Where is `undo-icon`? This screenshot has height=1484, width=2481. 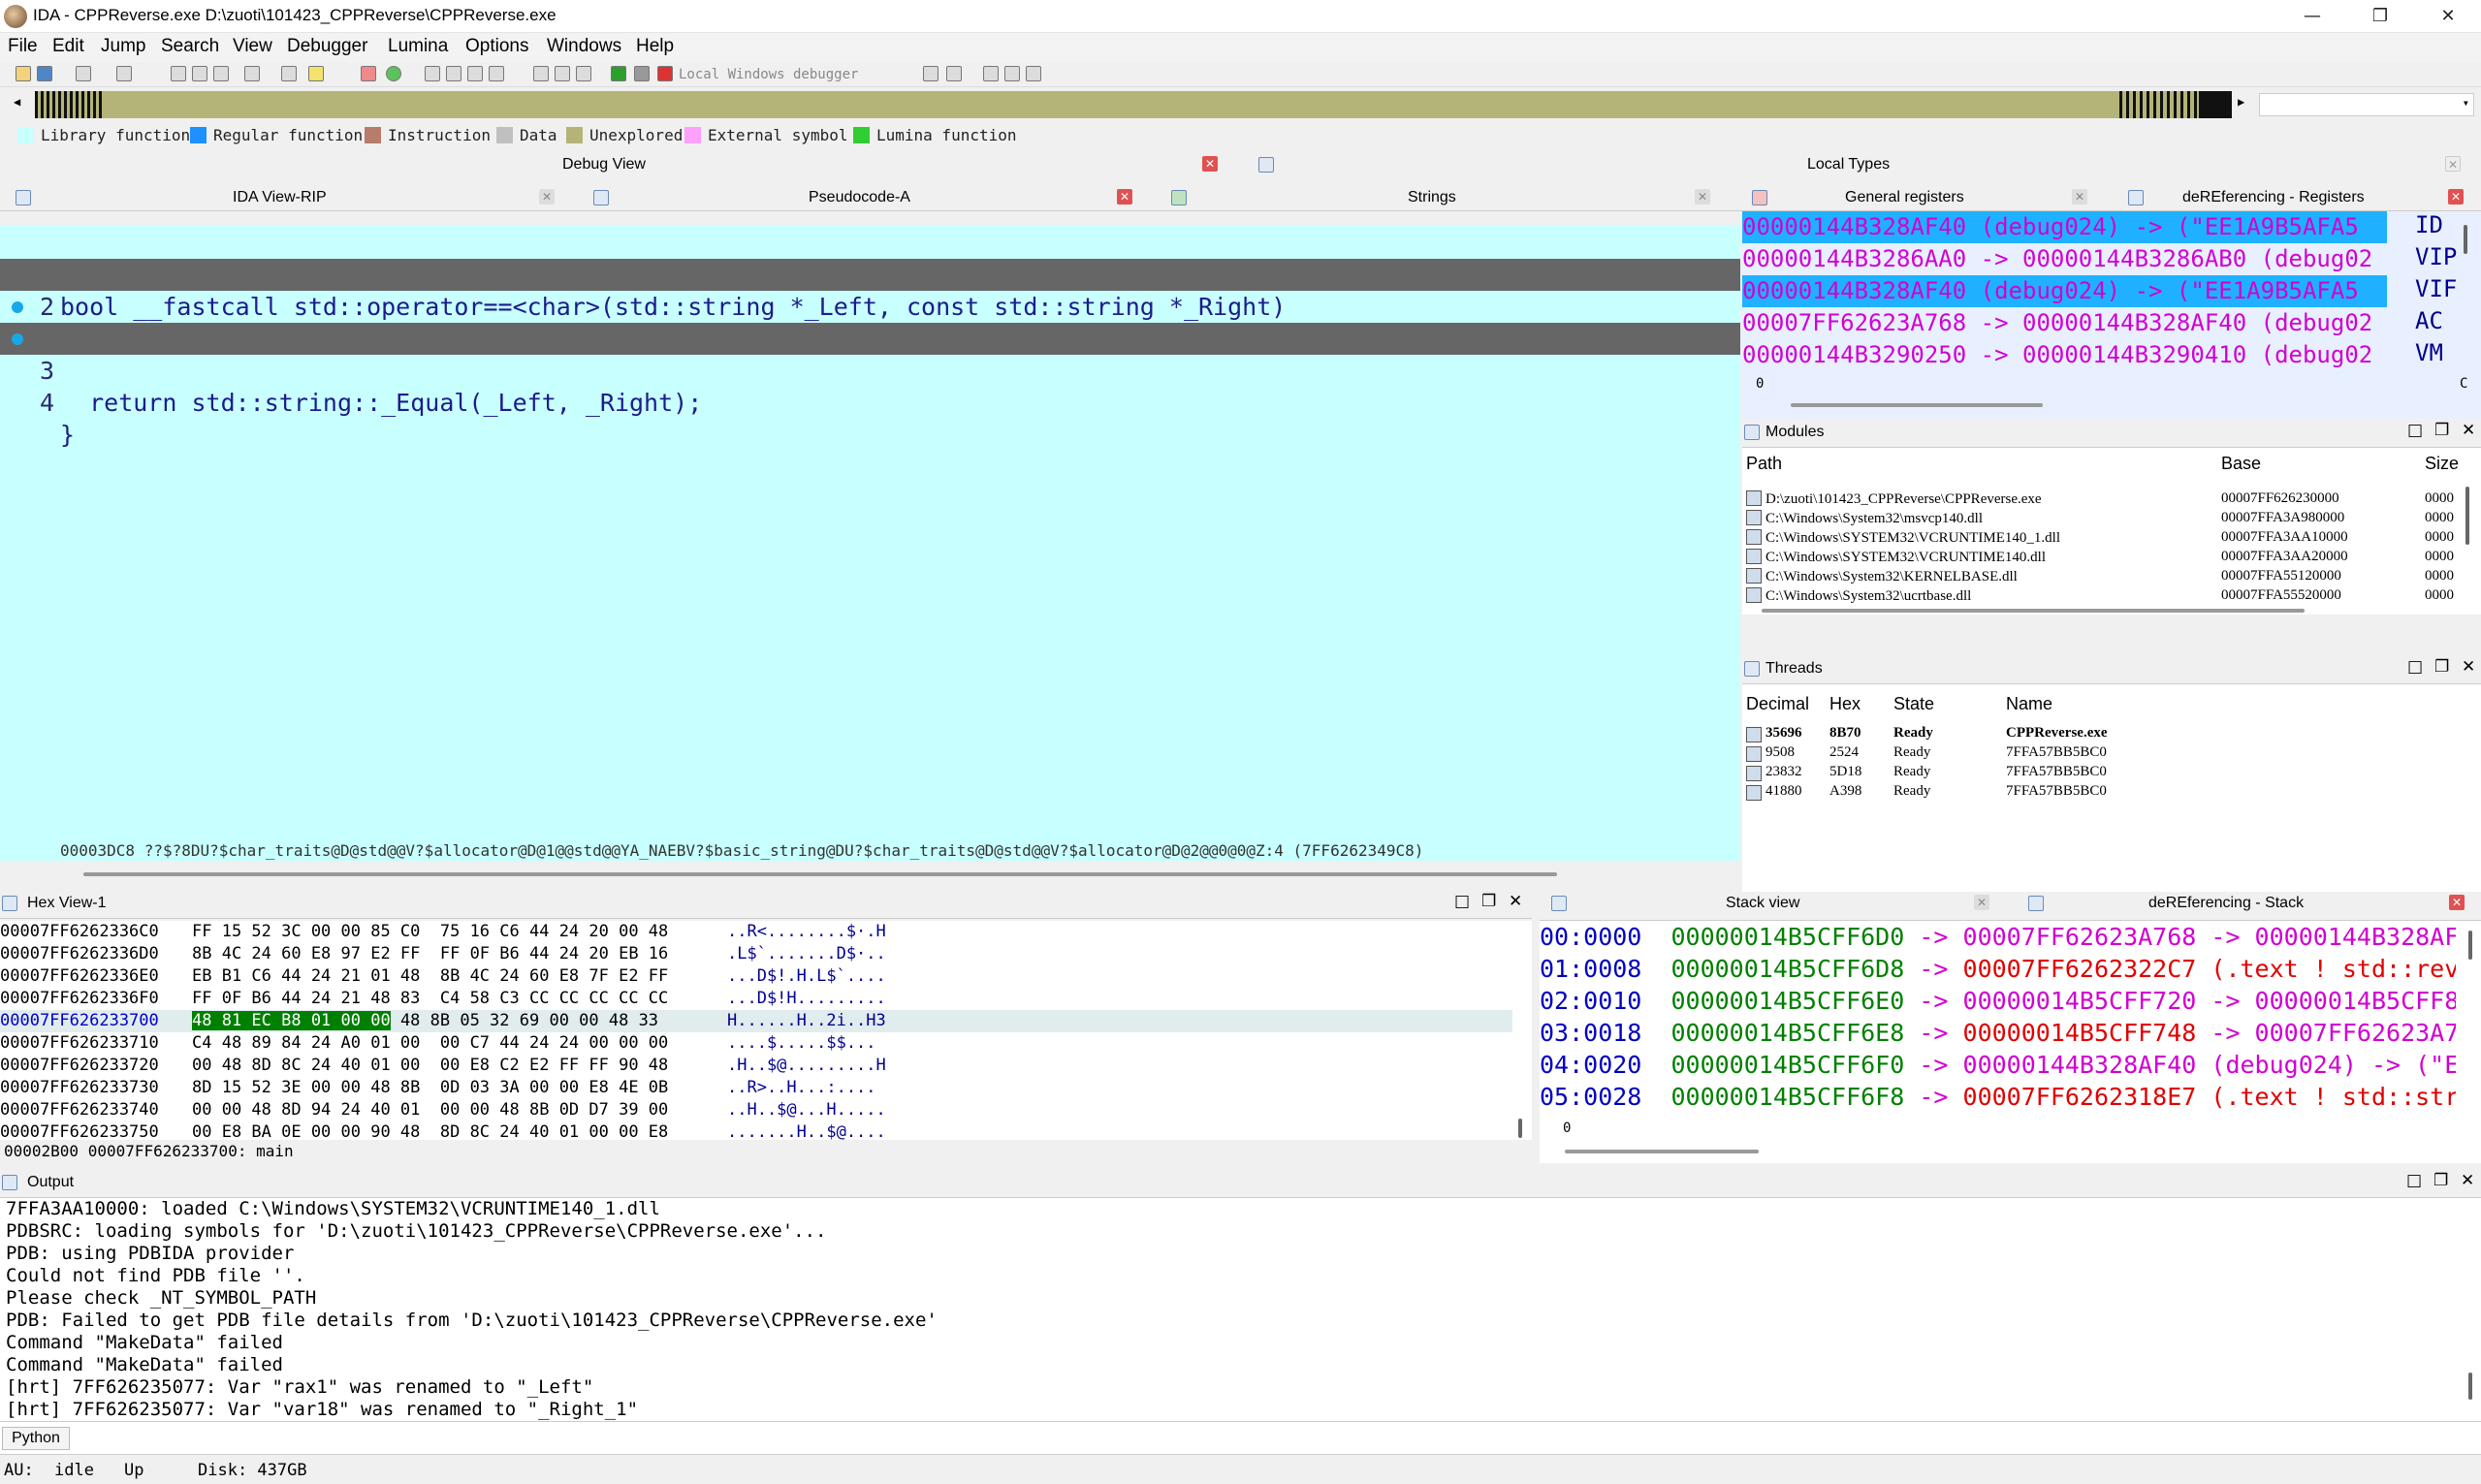 undo-icon is located at coordinates (289, 74).